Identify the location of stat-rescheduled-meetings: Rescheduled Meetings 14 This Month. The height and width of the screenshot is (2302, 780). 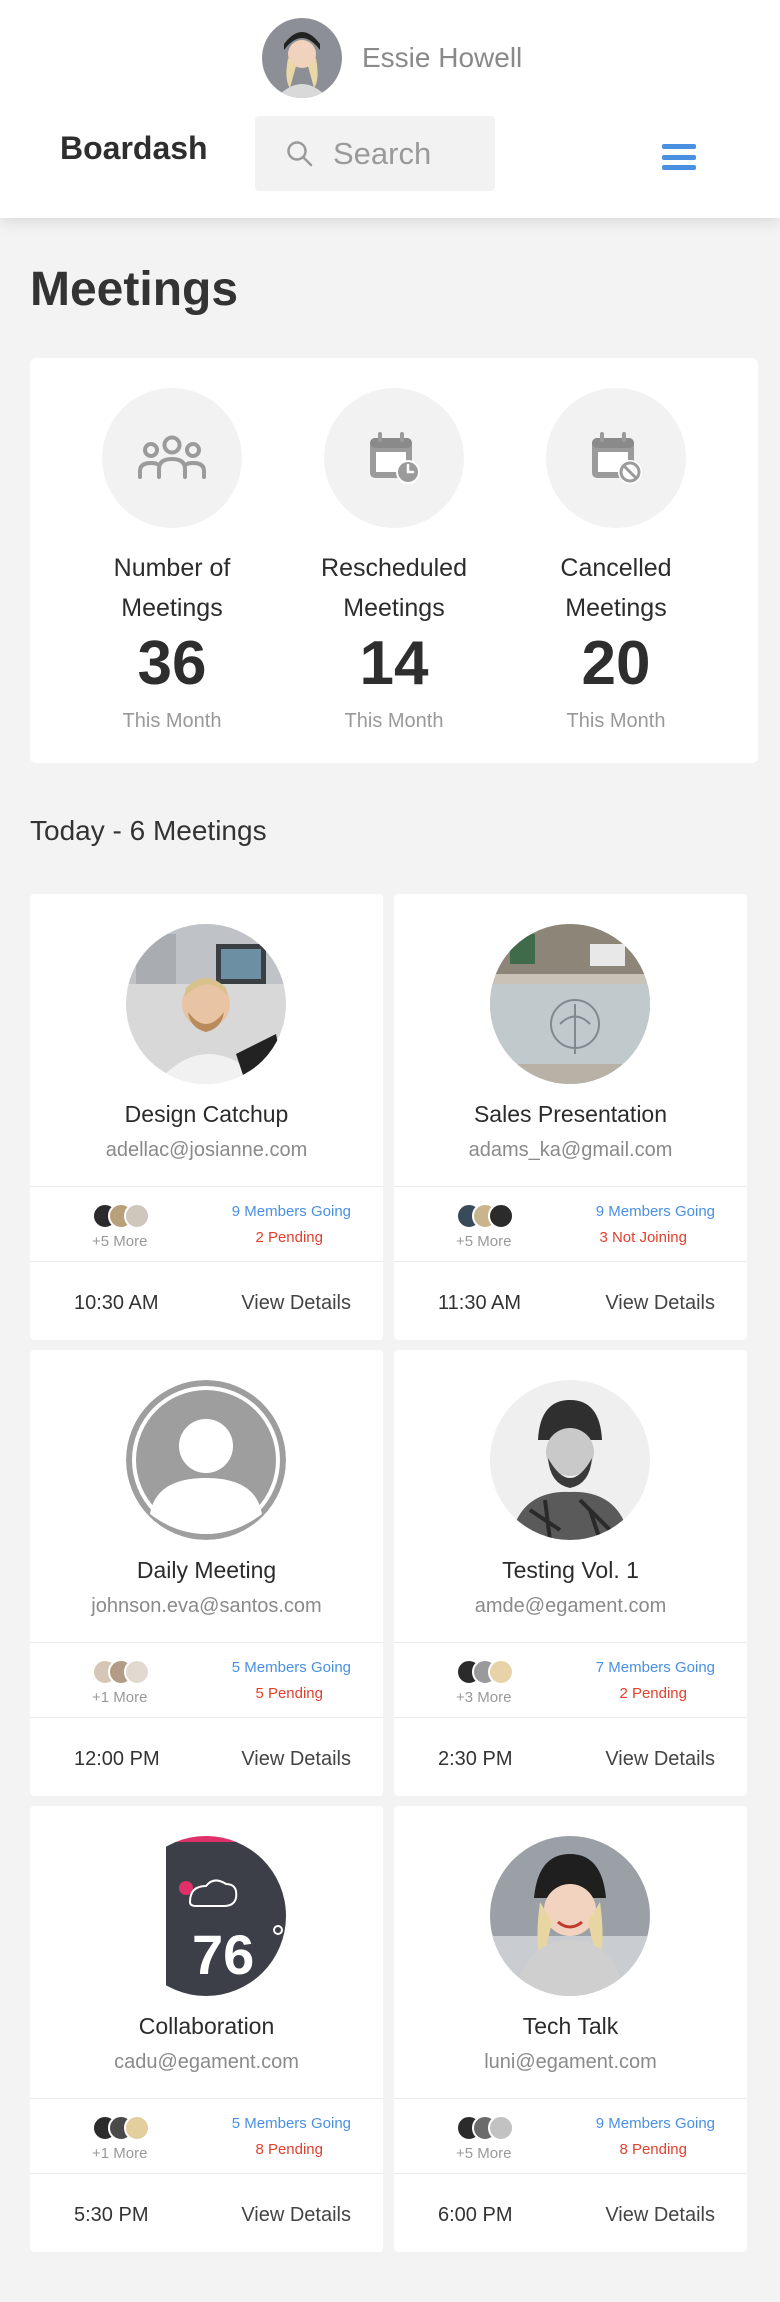
(394, 560).